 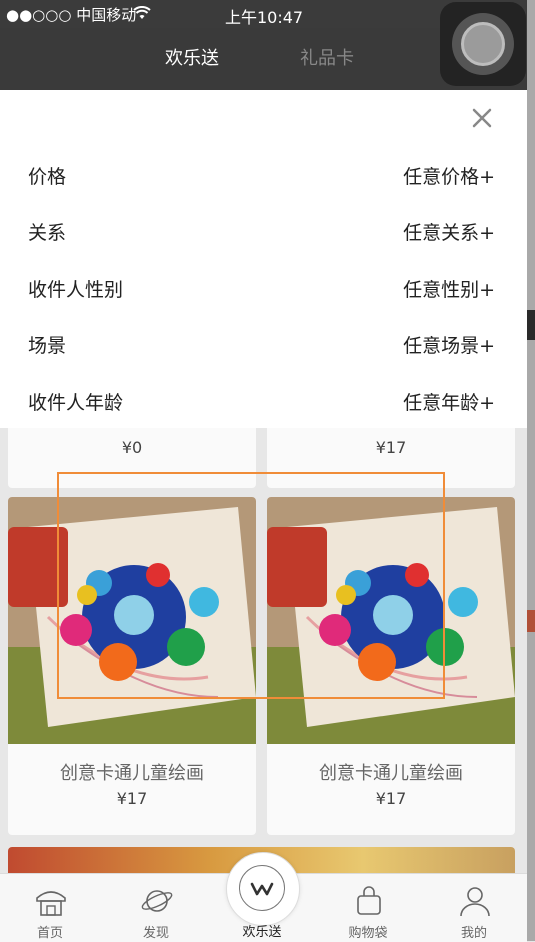 What do you see at coordinates (71, 15) in the screenshot?
I see `carrier-label: ●●○○○ 中国移动` at bounding box center [71, 15].